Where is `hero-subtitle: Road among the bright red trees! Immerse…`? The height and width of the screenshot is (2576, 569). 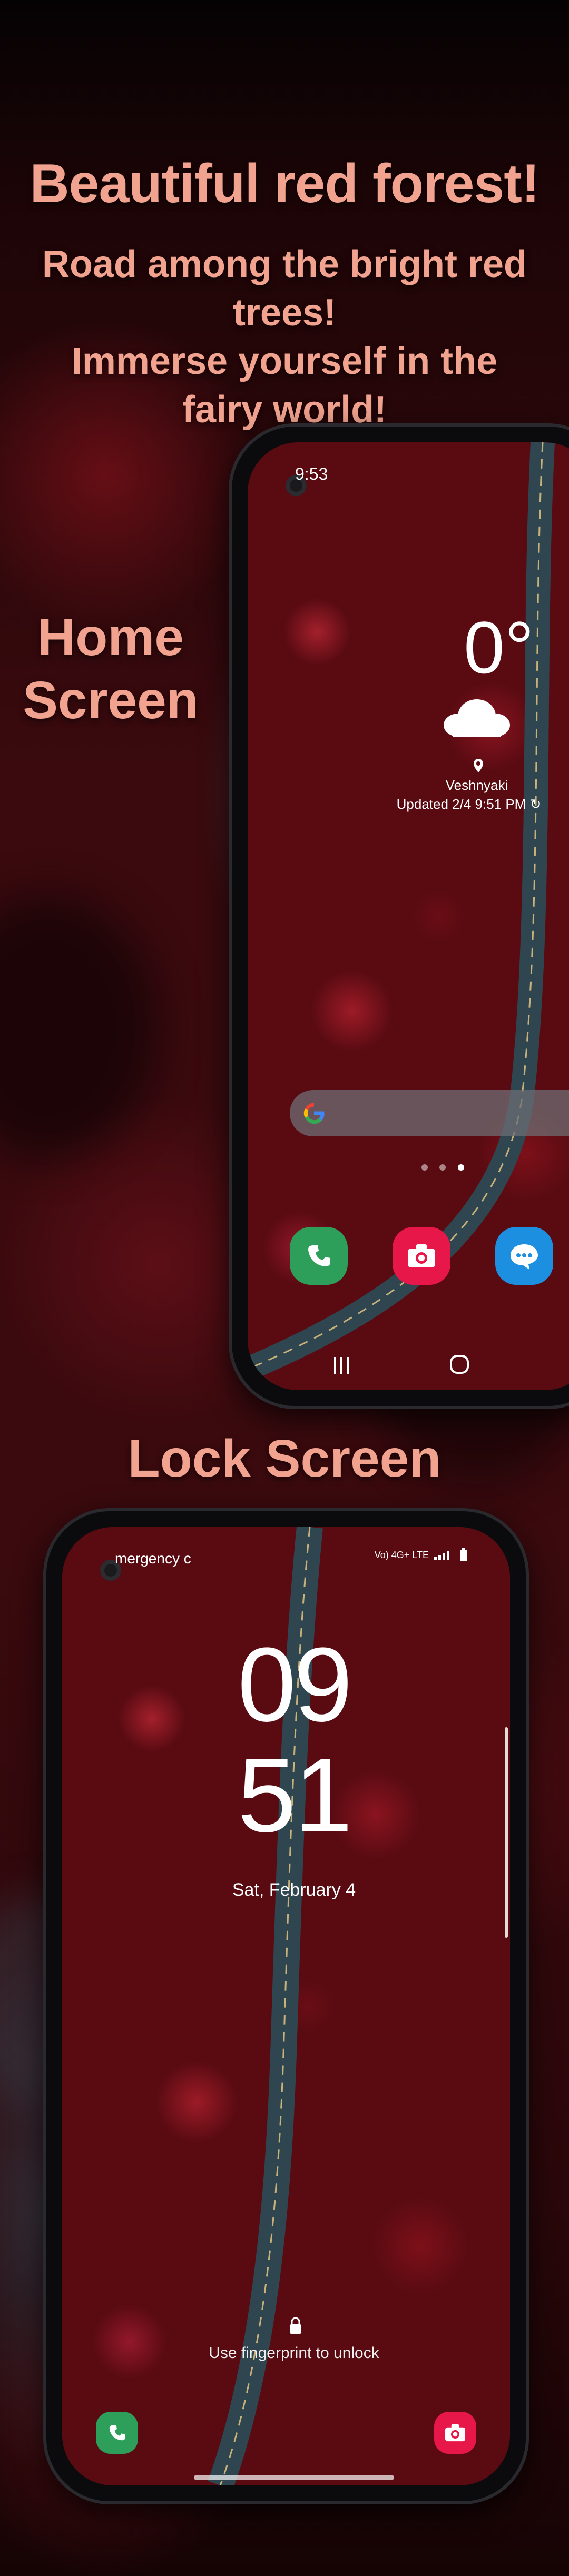 hero-subtitle: Road among the bright red trees! Immerse… is located at coordinates (284, 337).